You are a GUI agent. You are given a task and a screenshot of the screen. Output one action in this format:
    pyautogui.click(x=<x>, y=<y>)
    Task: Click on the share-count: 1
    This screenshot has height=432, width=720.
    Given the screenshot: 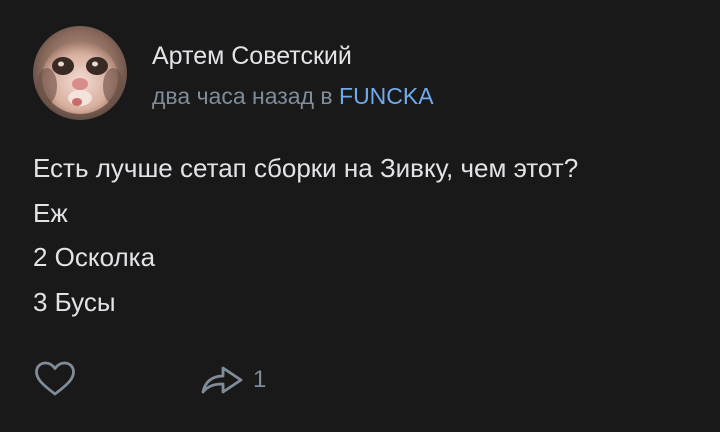 What is the action you would take?
    pyautogui.click(x=260, y=379)
    